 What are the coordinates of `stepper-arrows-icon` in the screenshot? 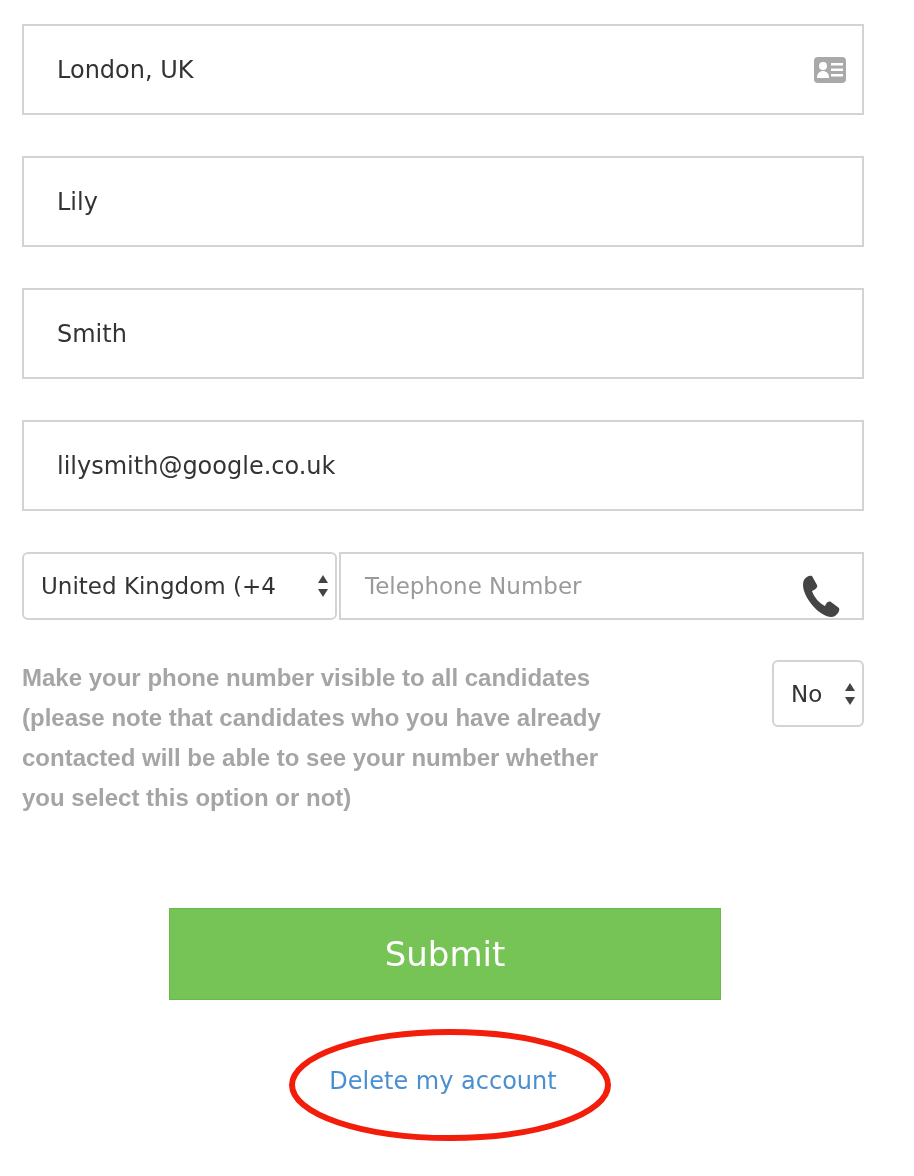 It's located at (323, 586).